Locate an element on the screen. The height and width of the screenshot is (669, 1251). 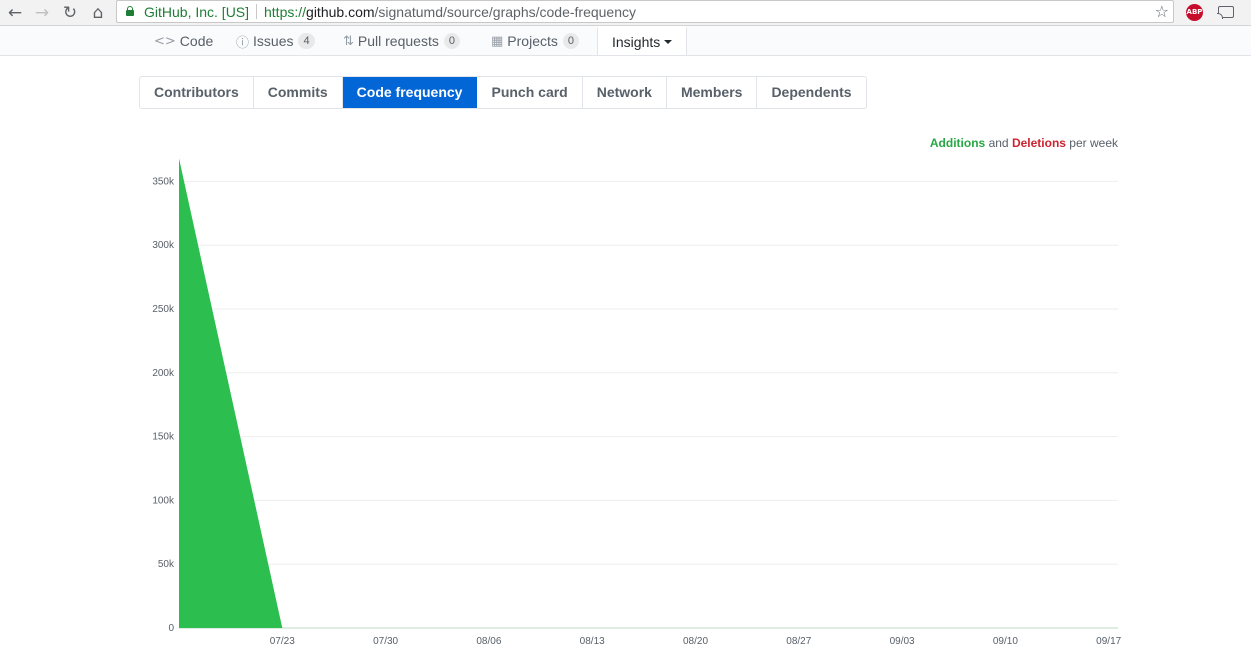
x-tick-label: 08/06 is located at coordinates (488, 641).